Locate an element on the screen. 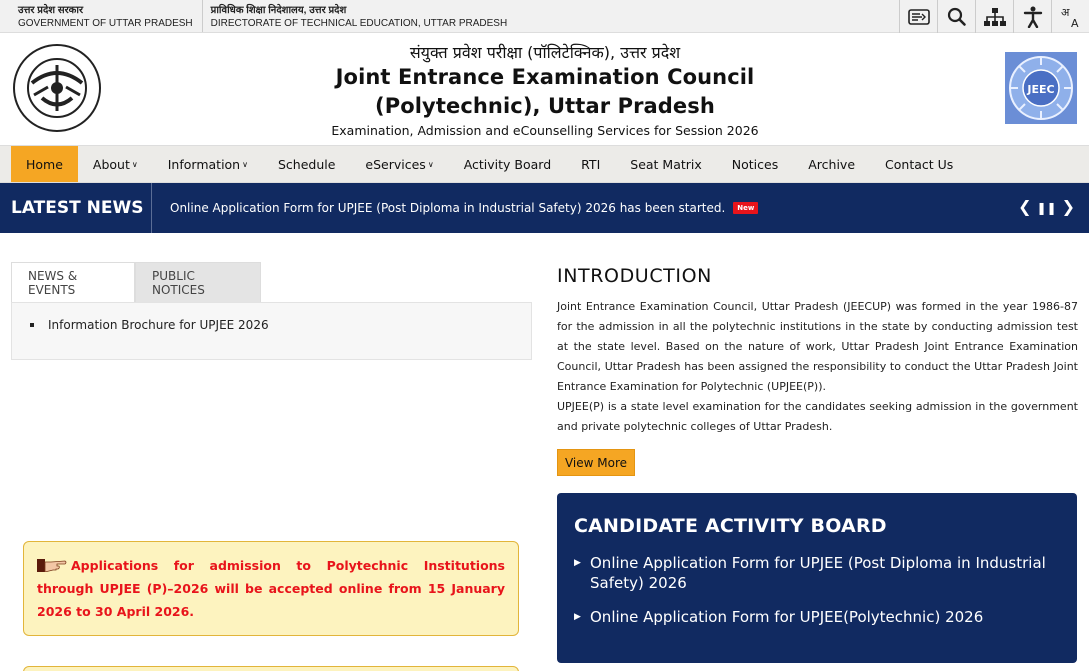 This screenshot has height=671, width=1089. list-item: Information Brochure for UPJEE 2026 is located at coordinates (280, 325).